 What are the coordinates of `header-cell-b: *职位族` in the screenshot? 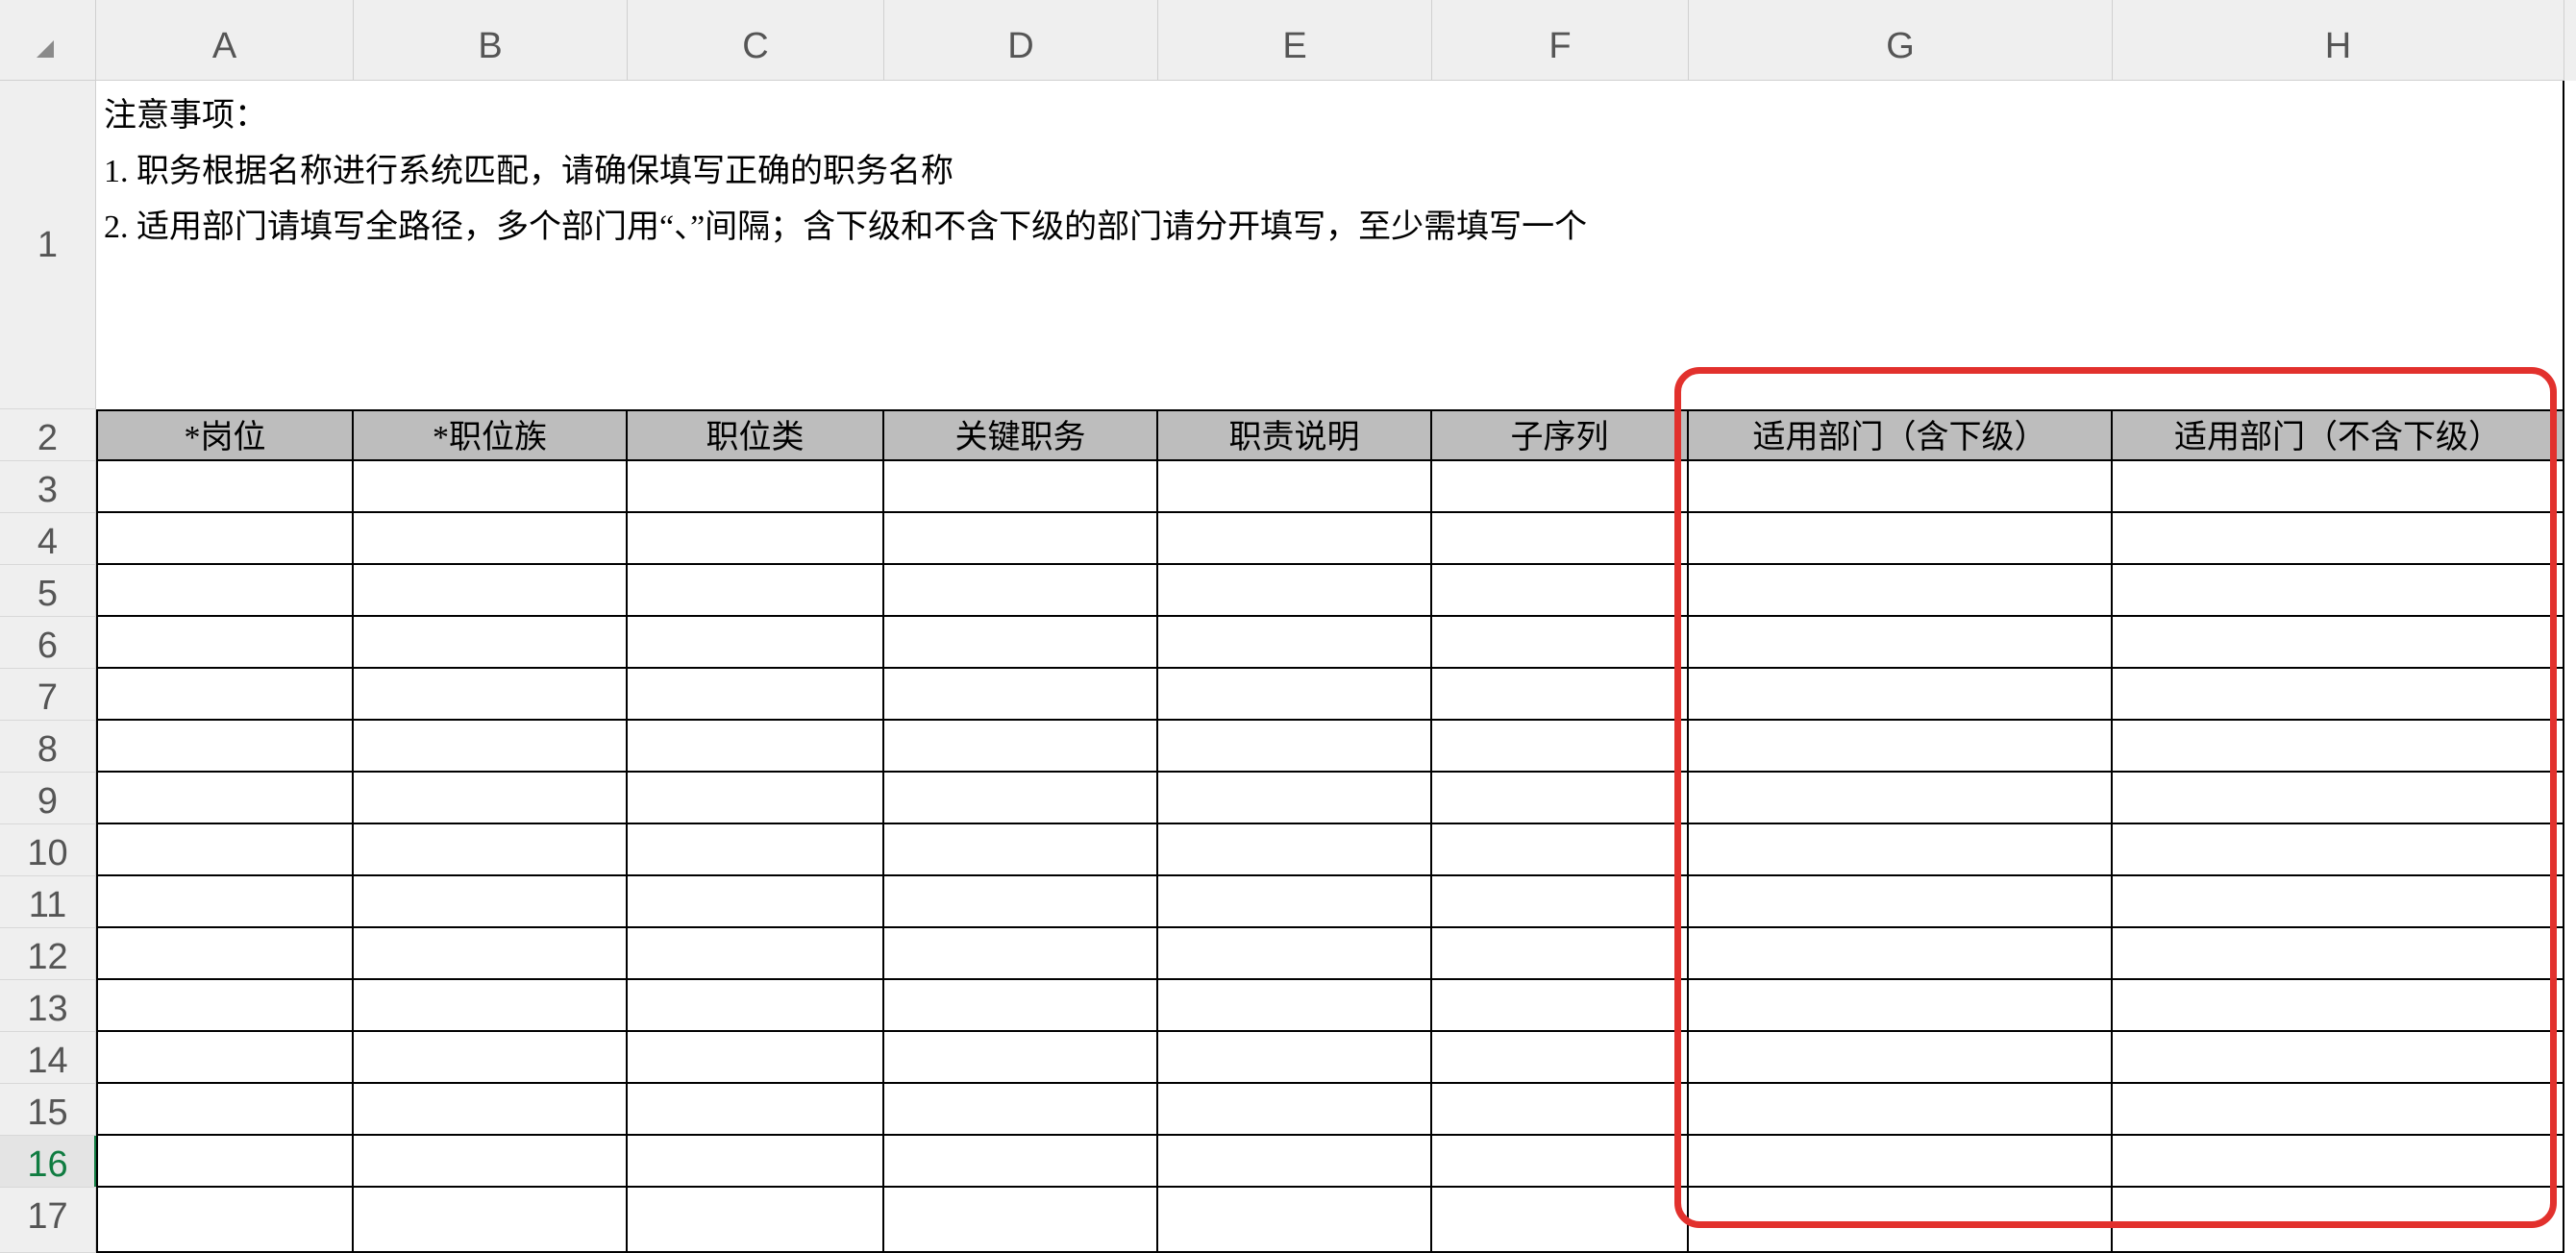 It's located at (491, 435).